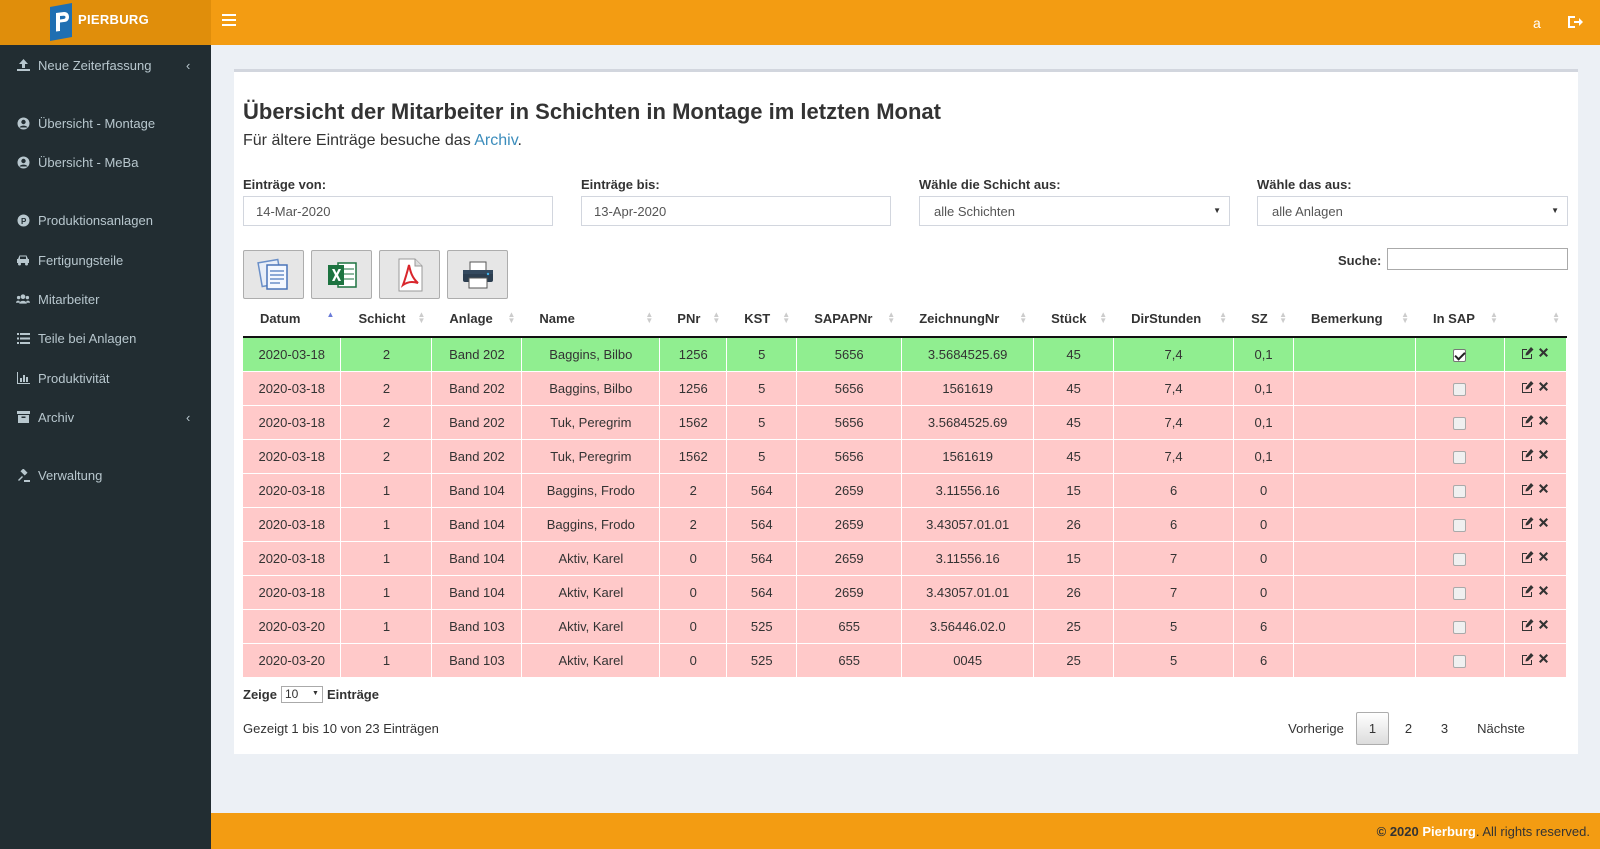 The image size is (1600, 849). I want to click on pagination-page-1: 1, so click(1372, 728).